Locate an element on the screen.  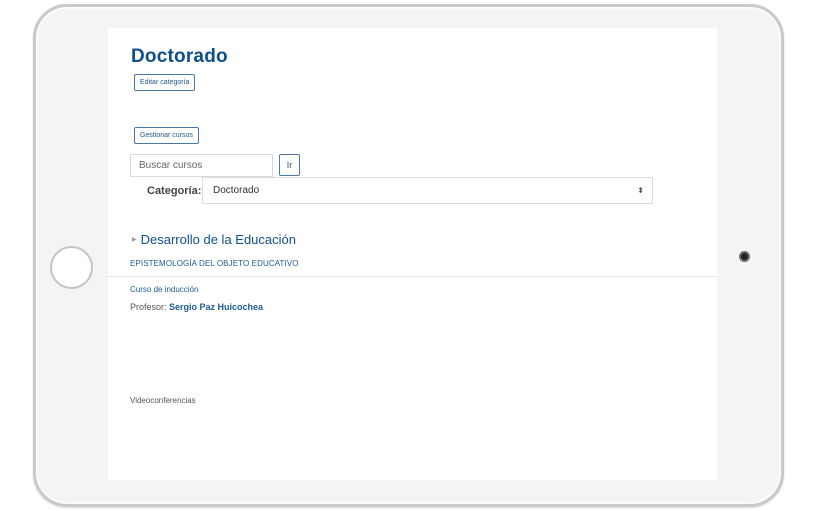
subcategory-link: ▶ Desarrollo de la Educación is located at coordinates (214, 240).